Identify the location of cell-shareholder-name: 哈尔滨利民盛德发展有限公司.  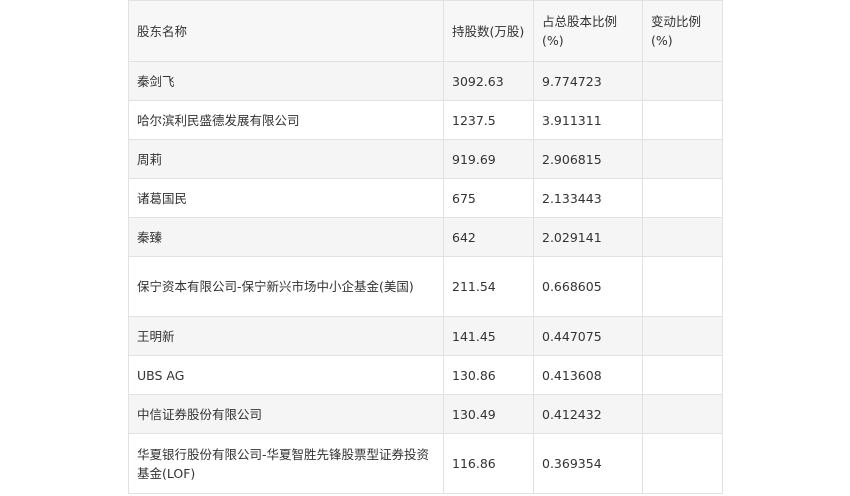
(286, 120).